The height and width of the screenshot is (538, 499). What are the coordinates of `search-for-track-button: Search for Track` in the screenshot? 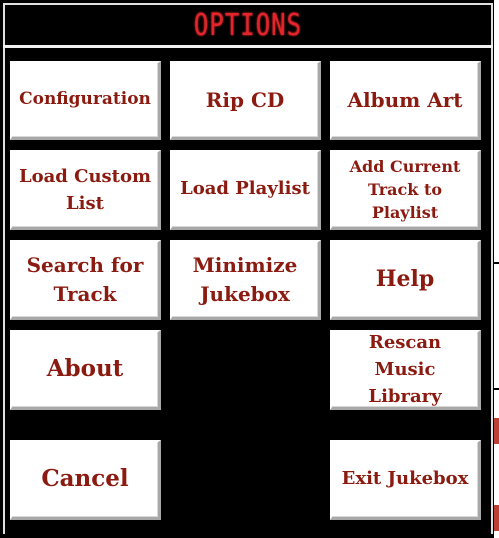 It's located at (85, 280).